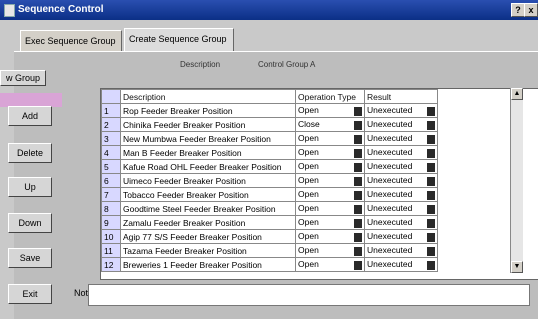 Image resolution: width=538 pixels, height=319 pixels. I want to click on close-button: x, so click(531, 10).